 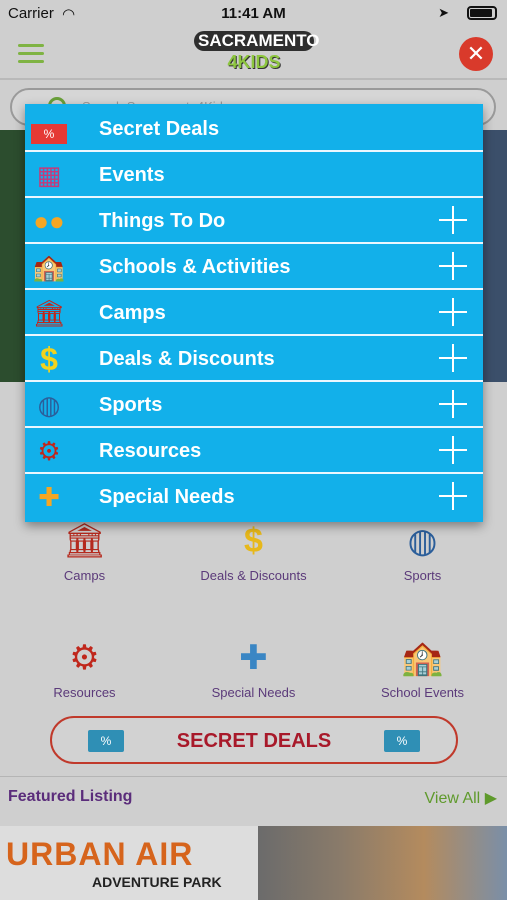 I want to click on menu-item-things-to-do: ●● Things To Do, so click(x=254, y=221).